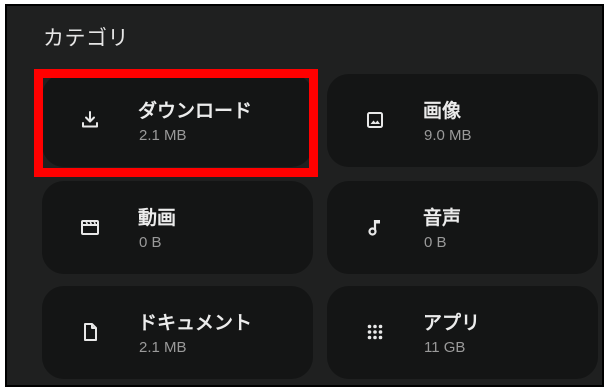 The image size is (611, 391). I want to click on category-tile-apps: アプリ 11 GB, so click(462, 332).